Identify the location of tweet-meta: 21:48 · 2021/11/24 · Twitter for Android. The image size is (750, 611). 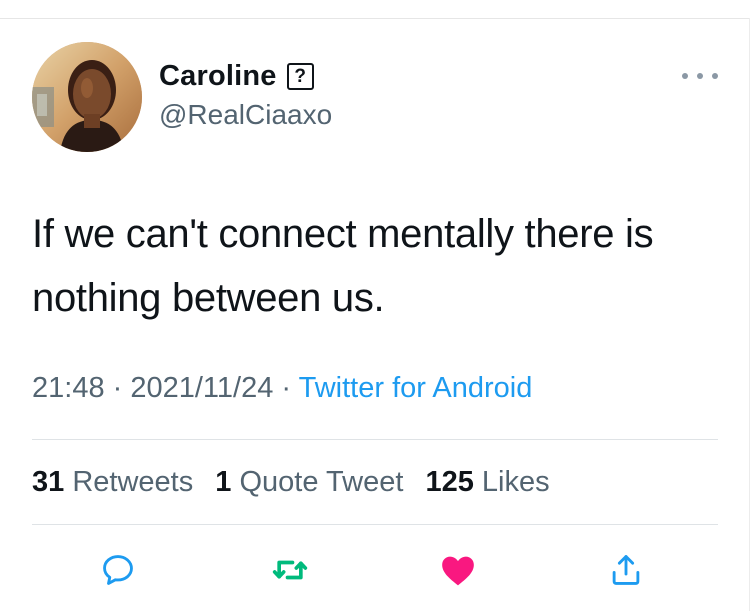
(282, 388).